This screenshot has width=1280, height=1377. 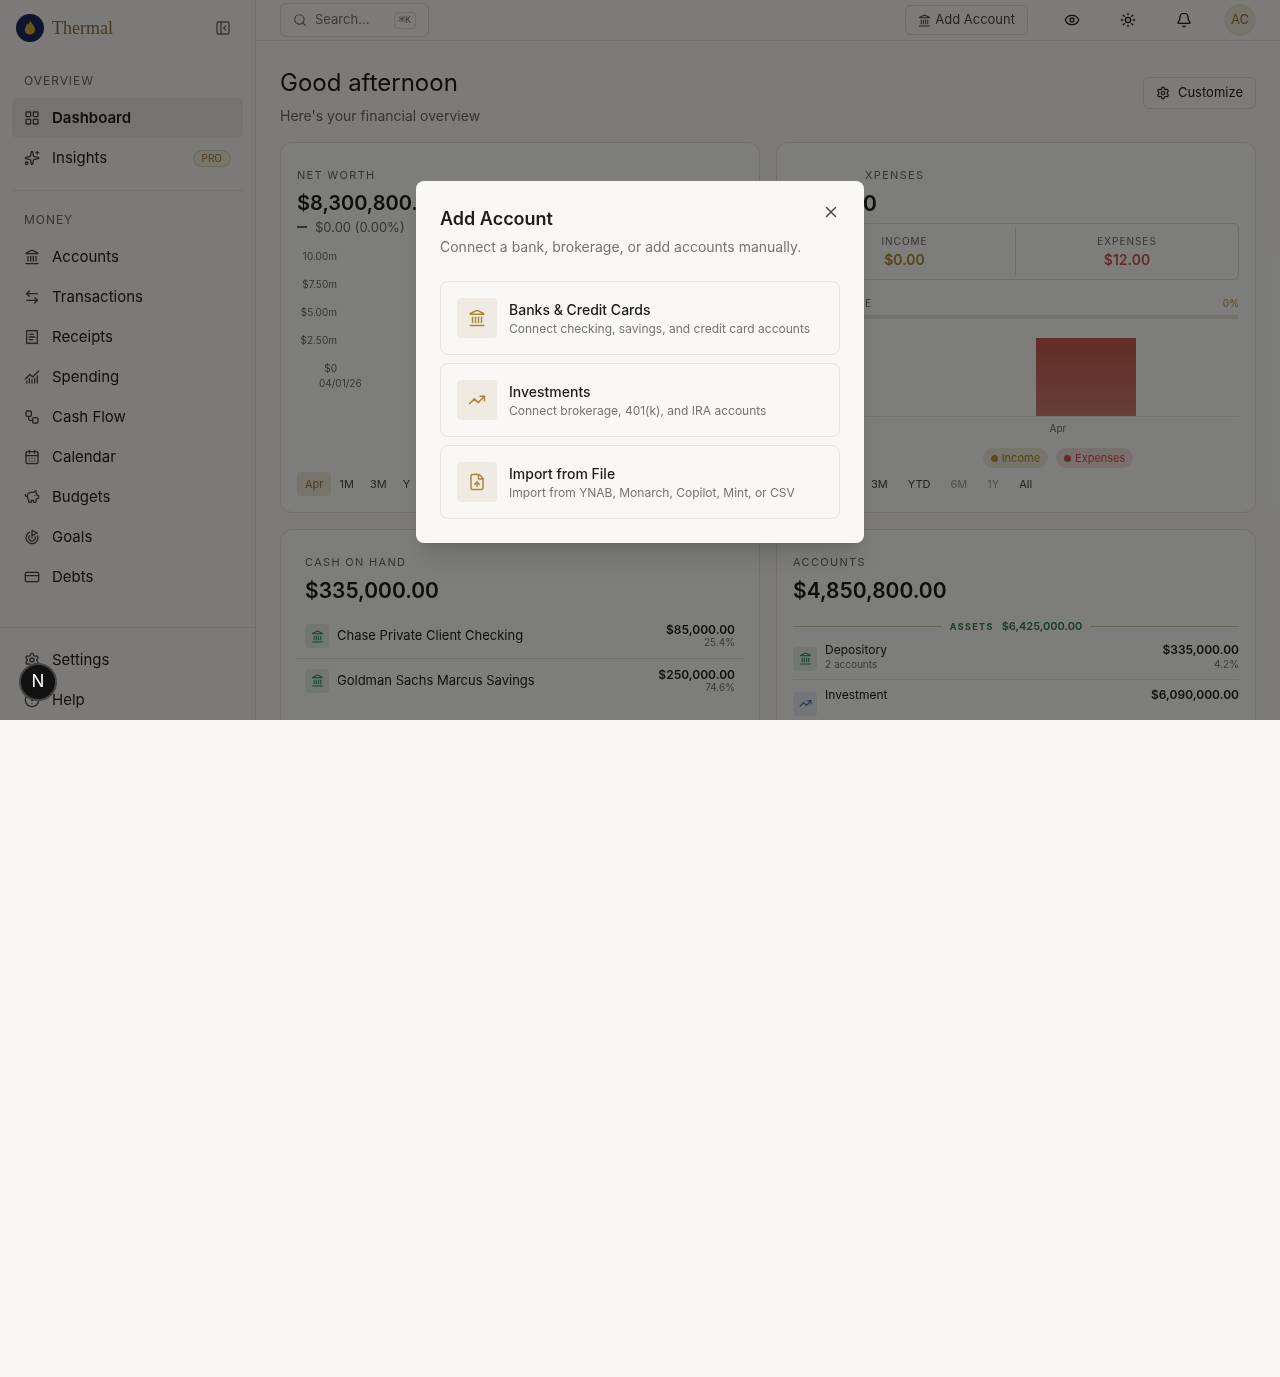 I want to click on axis-label: $7.50m, so click(x=319, y=284).